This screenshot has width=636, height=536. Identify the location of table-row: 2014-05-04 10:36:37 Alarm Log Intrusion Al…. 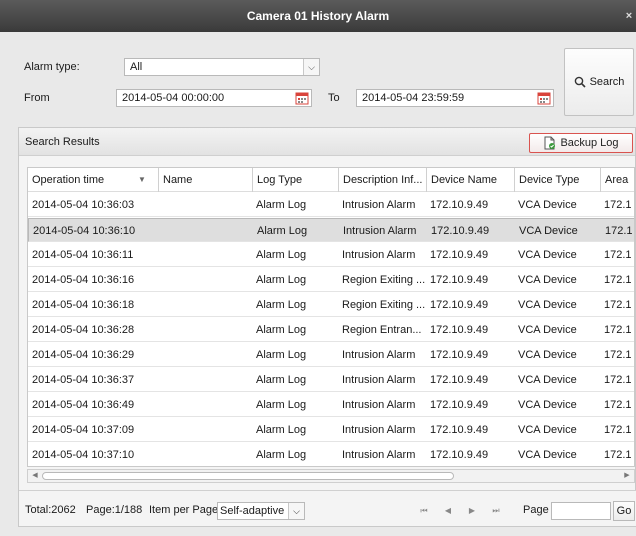
(331, 380).